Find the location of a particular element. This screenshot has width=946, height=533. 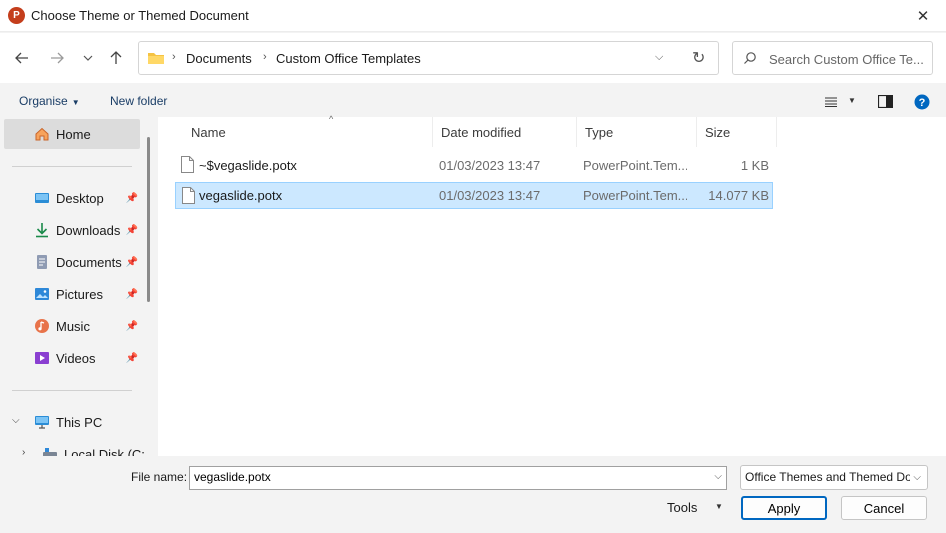

chevron-down-icon is located at coordinates (88, 58).